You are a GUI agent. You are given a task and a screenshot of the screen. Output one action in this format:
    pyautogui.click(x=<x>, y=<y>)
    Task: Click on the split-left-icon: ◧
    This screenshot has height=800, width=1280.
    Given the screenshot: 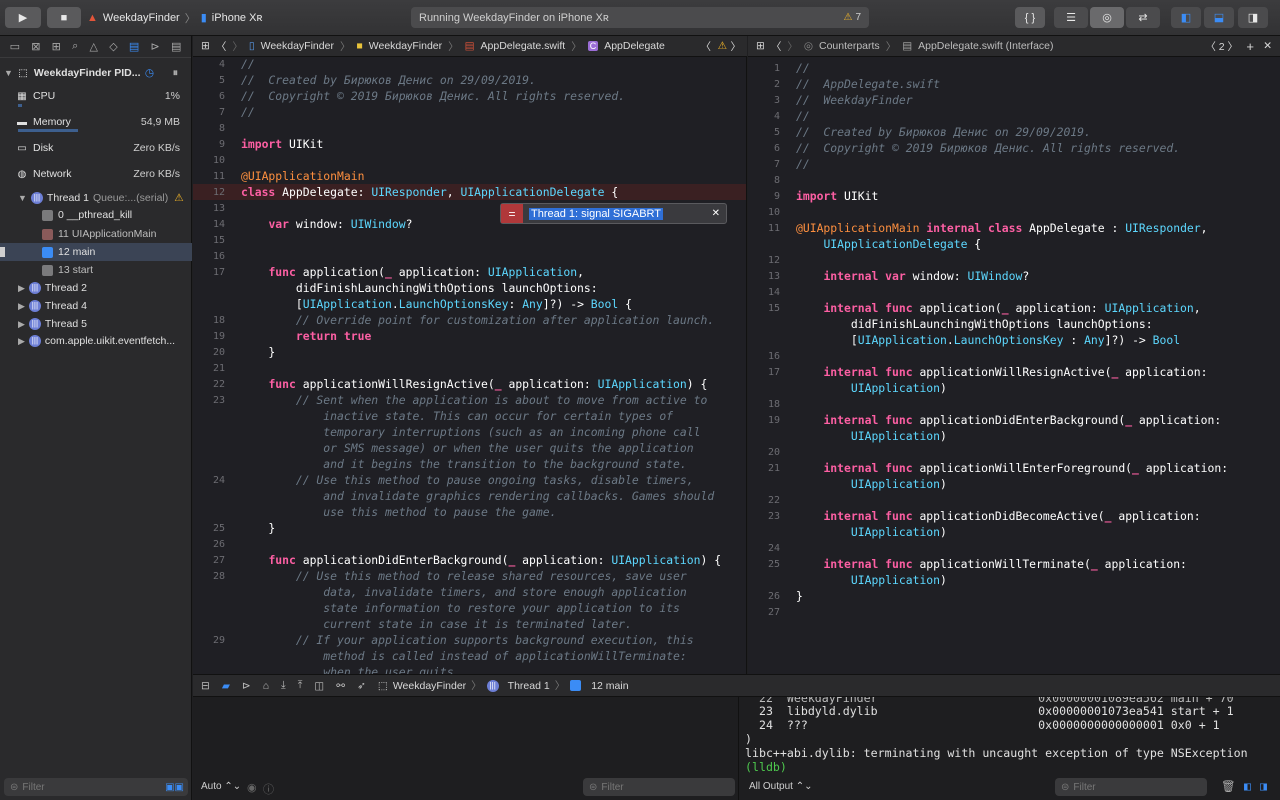 What is the action you would take?
    pyautogui.click(x=1247, y=786)
    